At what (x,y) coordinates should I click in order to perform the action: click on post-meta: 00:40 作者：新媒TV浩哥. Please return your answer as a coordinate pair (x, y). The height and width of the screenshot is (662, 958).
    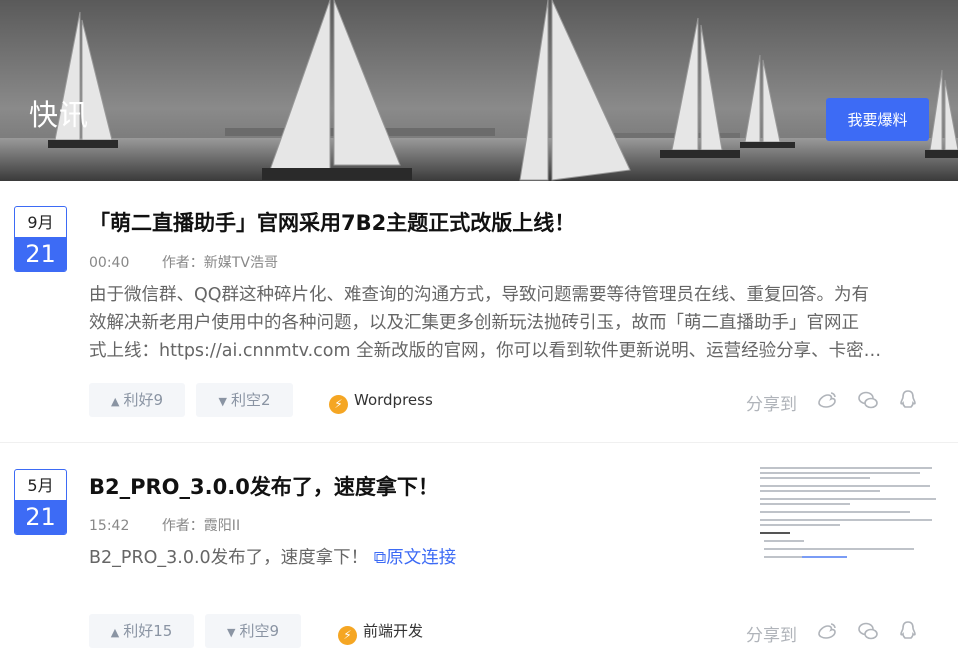
    Looking at the image, I should click on (183, 262).